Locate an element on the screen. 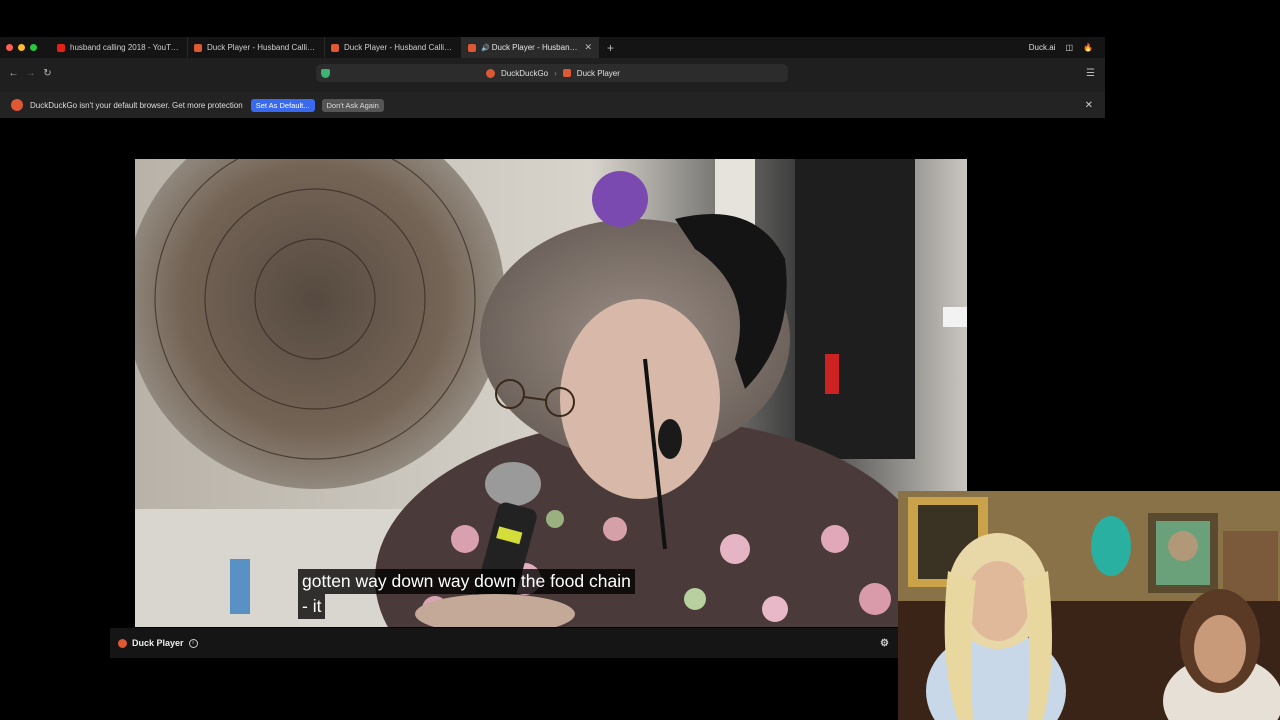 The height and width of the screenshot is (720, 1280). audio-icon: 🔊 is located at coordinates (485, 48).